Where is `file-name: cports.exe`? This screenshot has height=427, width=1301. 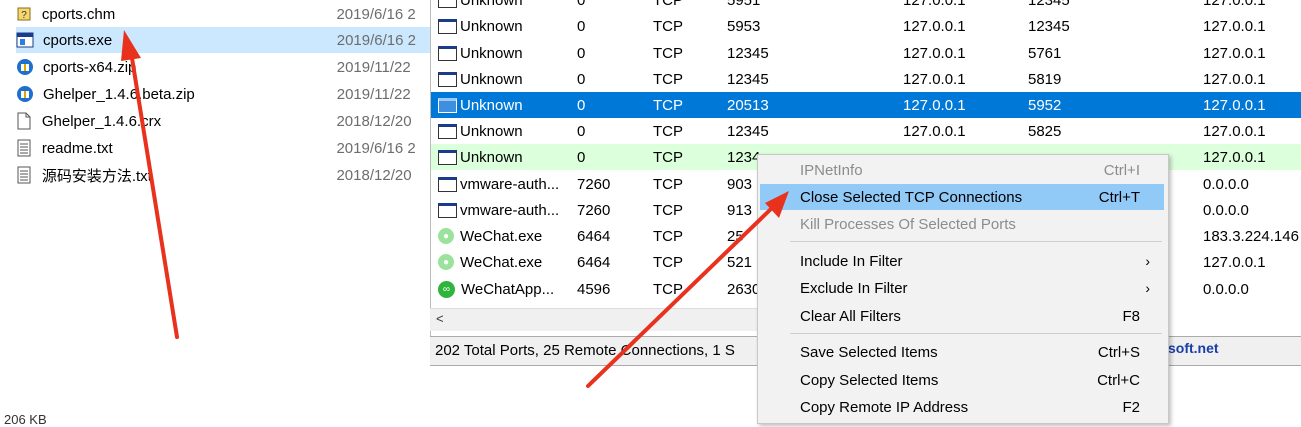
file-name: cports.exe is located at coordinates (78, 40).